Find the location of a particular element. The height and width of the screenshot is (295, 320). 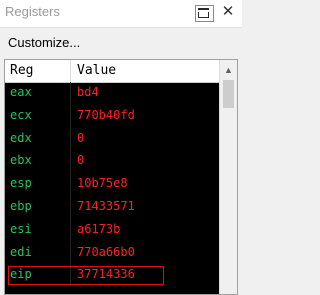

register-name: eax is located at coordinates (21, 92).